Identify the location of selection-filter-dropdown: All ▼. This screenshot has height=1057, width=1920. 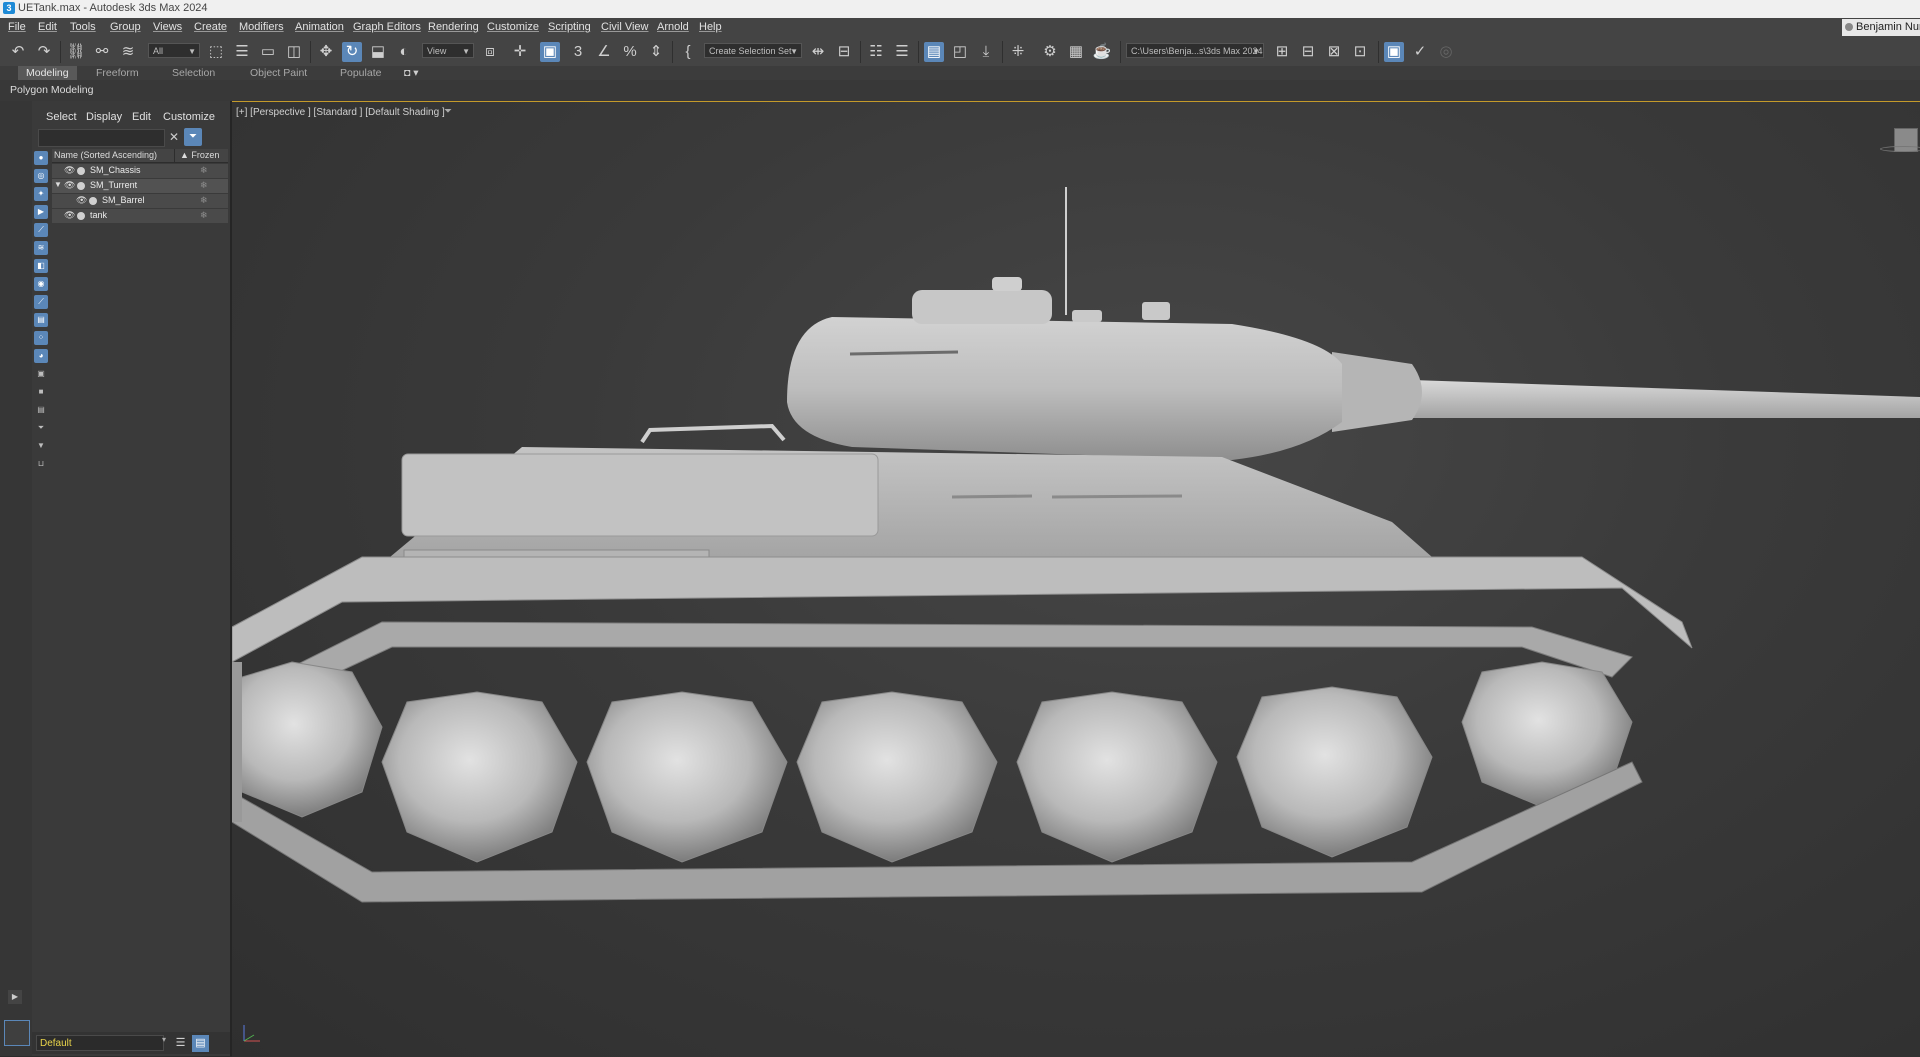
(174, 50).